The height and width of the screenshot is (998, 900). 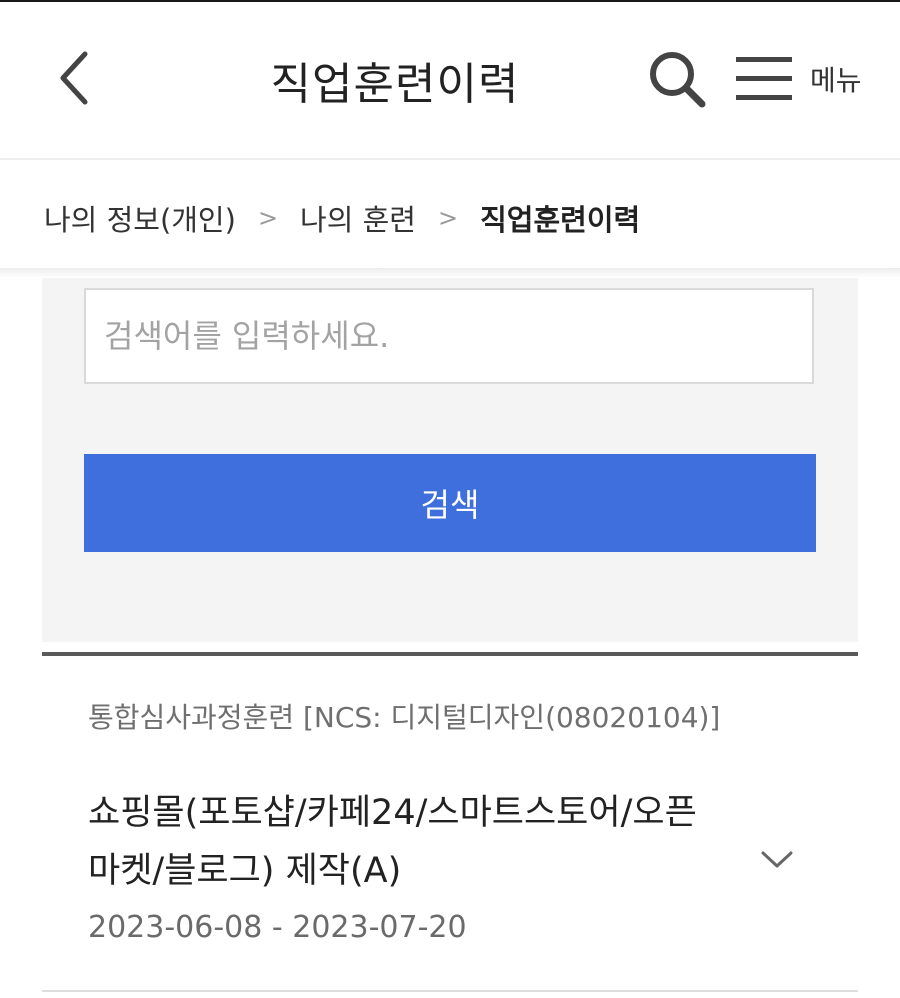 What do you see at coordinates (404, 717) in the screenshot?
I see `training-category: 통합심사과정훈련 [NCS: 디지털디자인(08020104)]` at bounding box center [404, 717].